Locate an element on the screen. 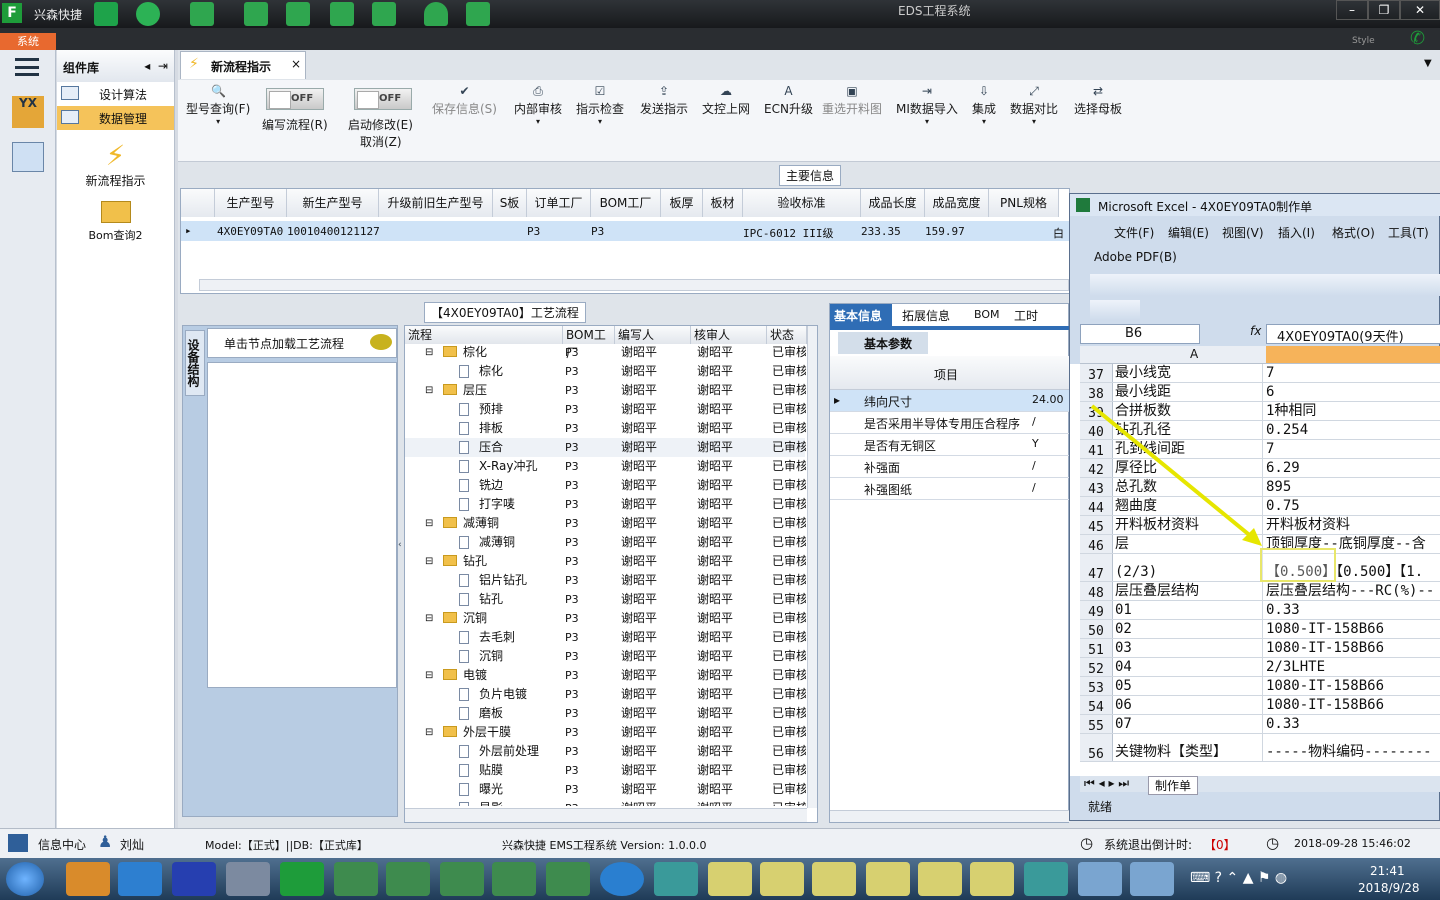 Image resolution: width=1440 pixels, height=900 pixels. tab-basic-params: 基本参数 is located at coordinates (883, 343).